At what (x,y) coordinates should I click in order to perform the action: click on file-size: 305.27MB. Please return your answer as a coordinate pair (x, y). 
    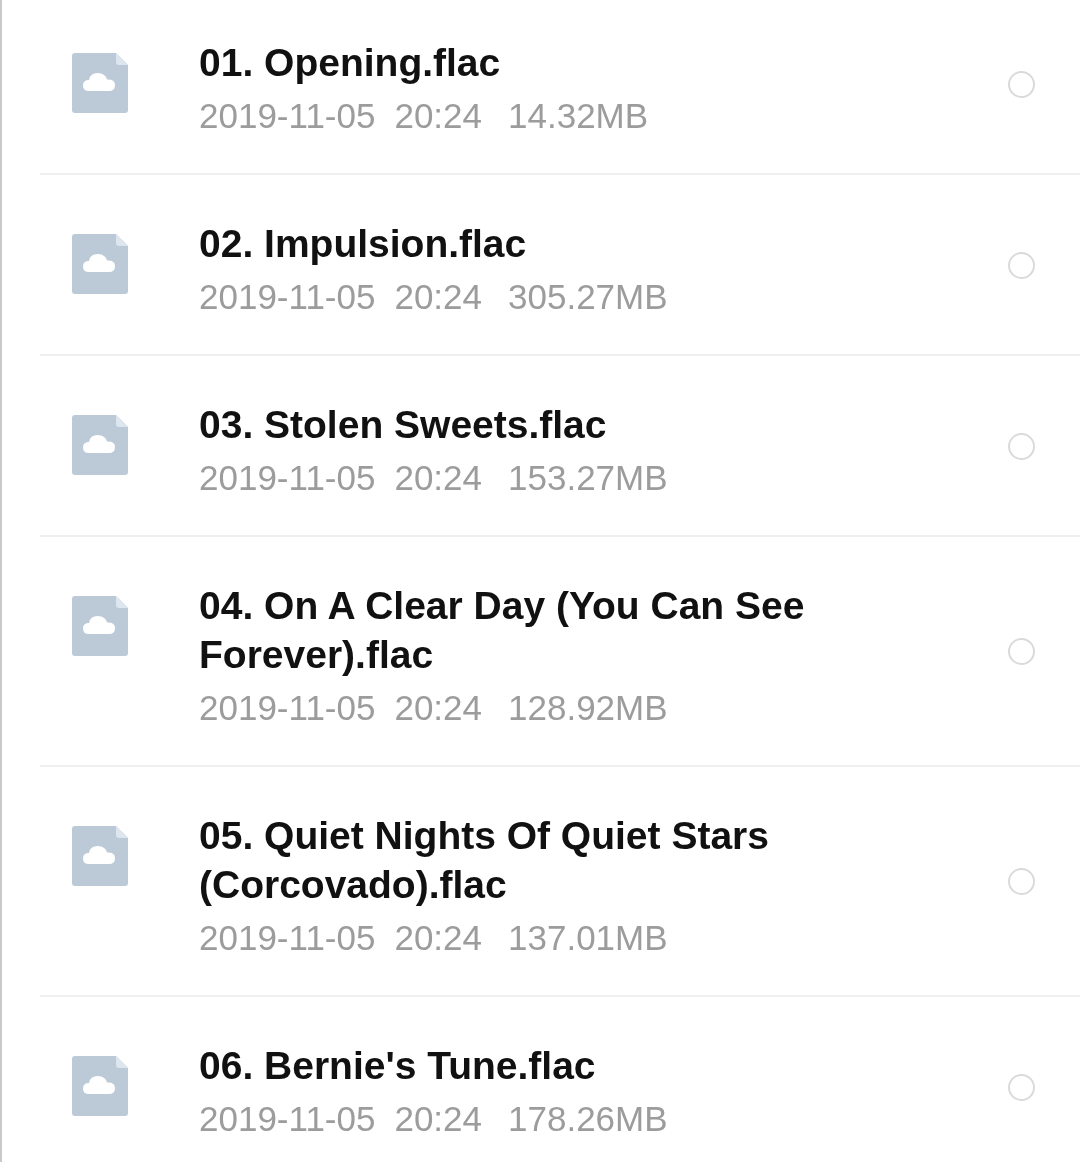
    Looking at the image, I should click on (588, 297).